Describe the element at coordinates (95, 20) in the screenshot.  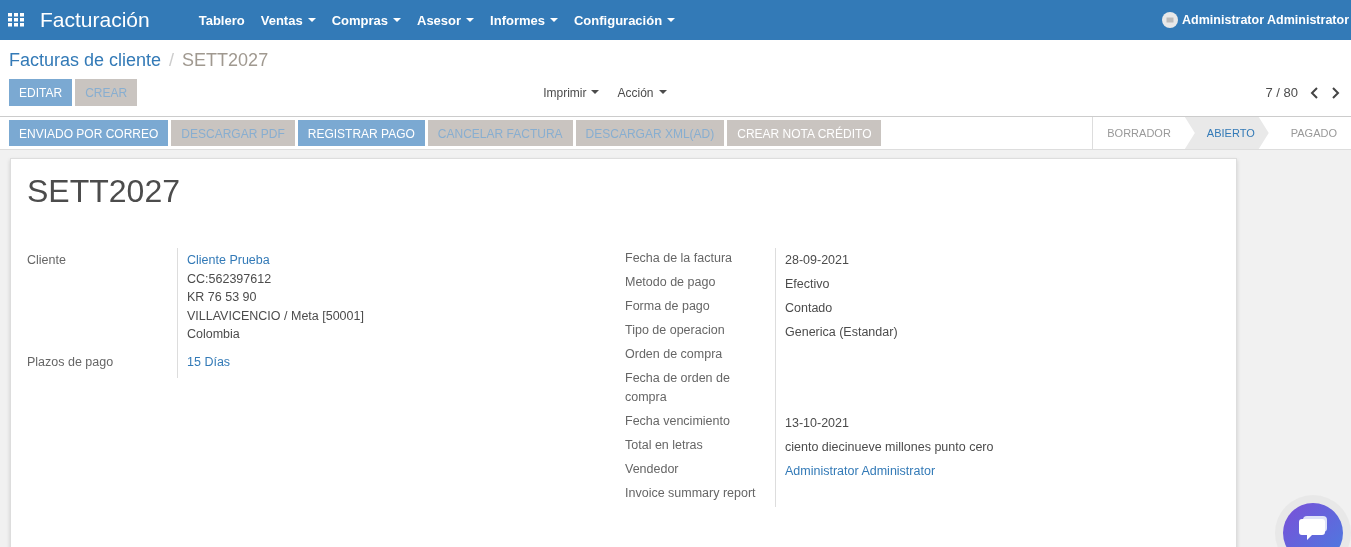
I see `app-title: Facturación` at that location.